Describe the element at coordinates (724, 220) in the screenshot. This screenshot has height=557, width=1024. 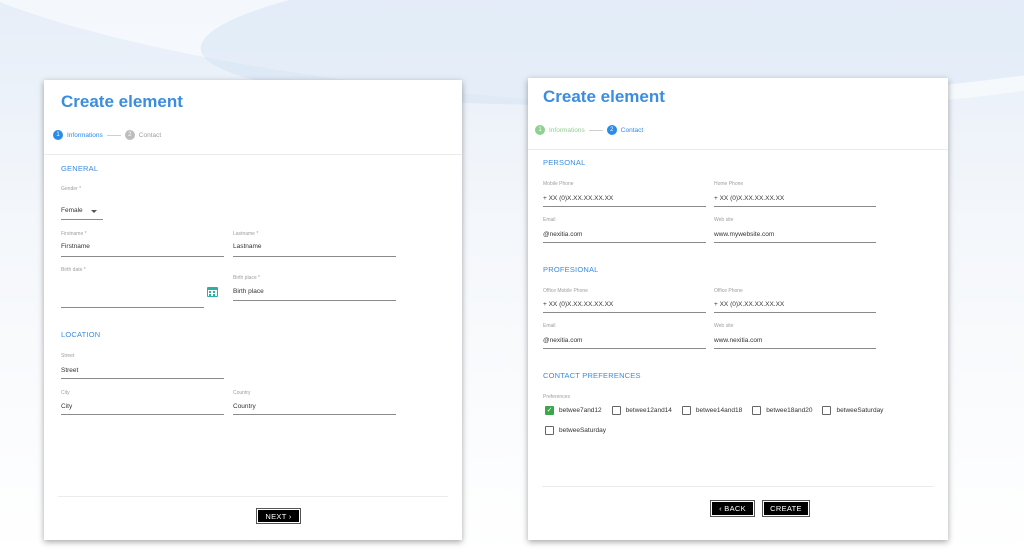
I see `field-label: Web site` at that location.